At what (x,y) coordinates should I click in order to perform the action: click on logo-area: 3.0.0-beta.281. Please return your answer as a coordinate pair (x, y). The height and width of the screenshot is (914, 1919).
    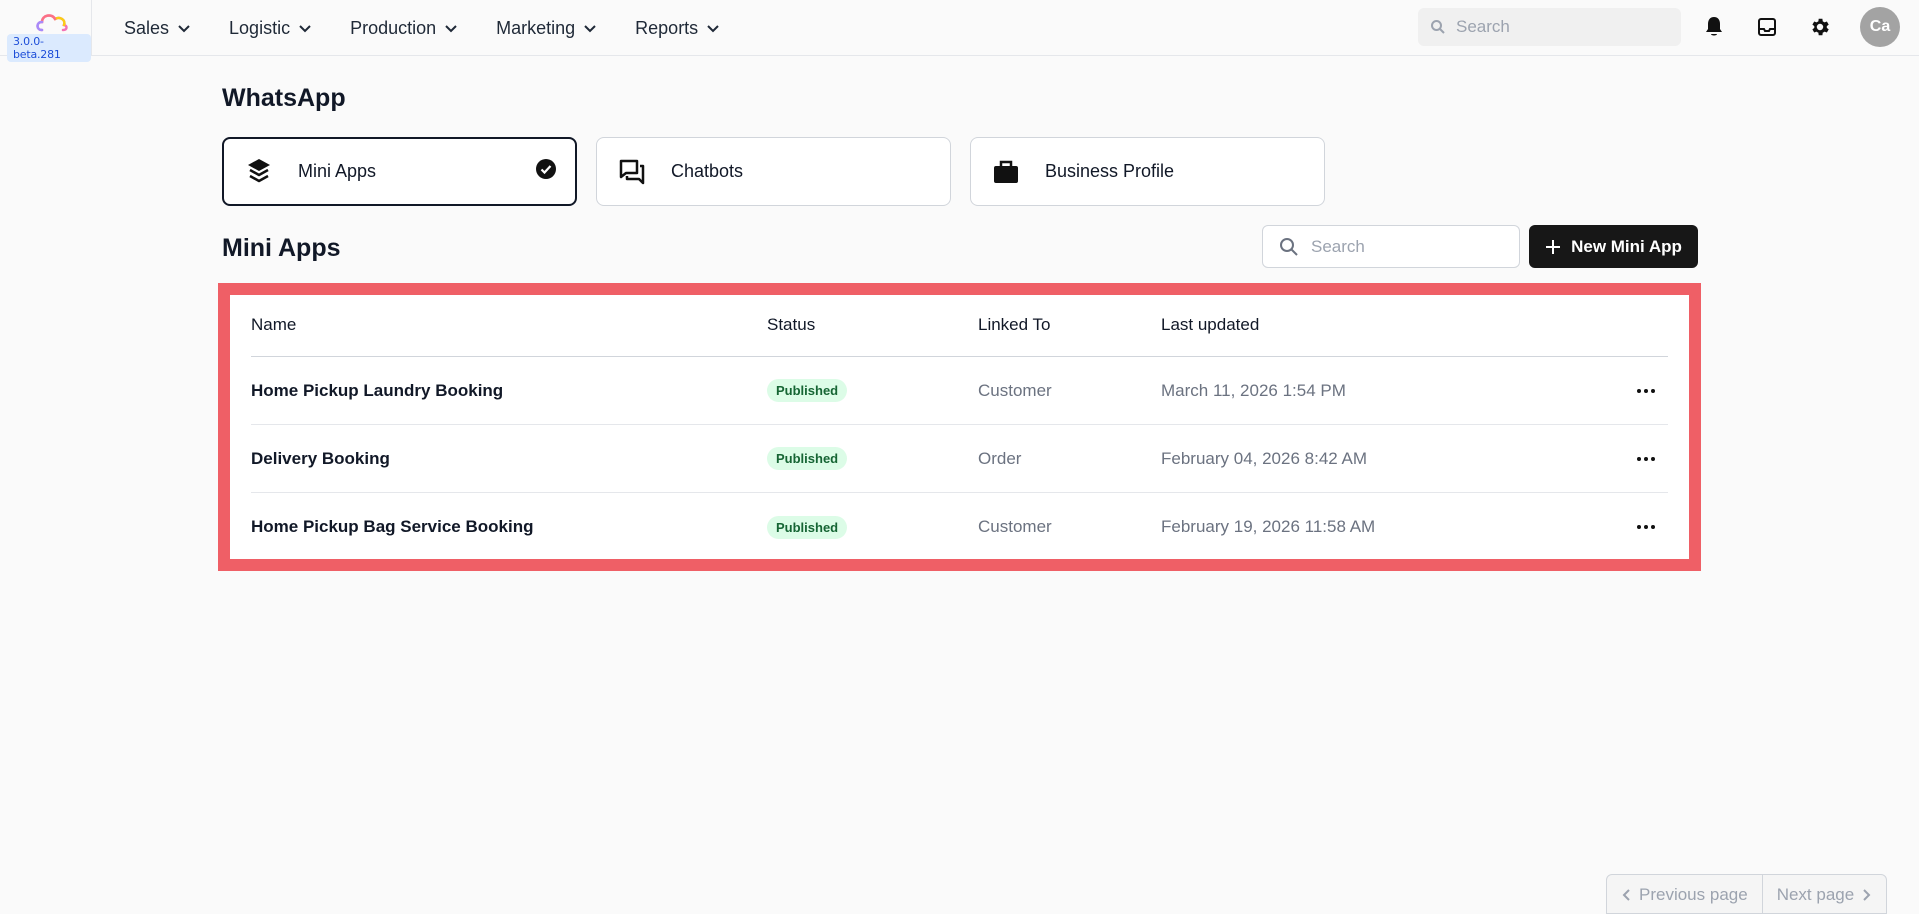
    Looking at the image, I should click on (46, 31).